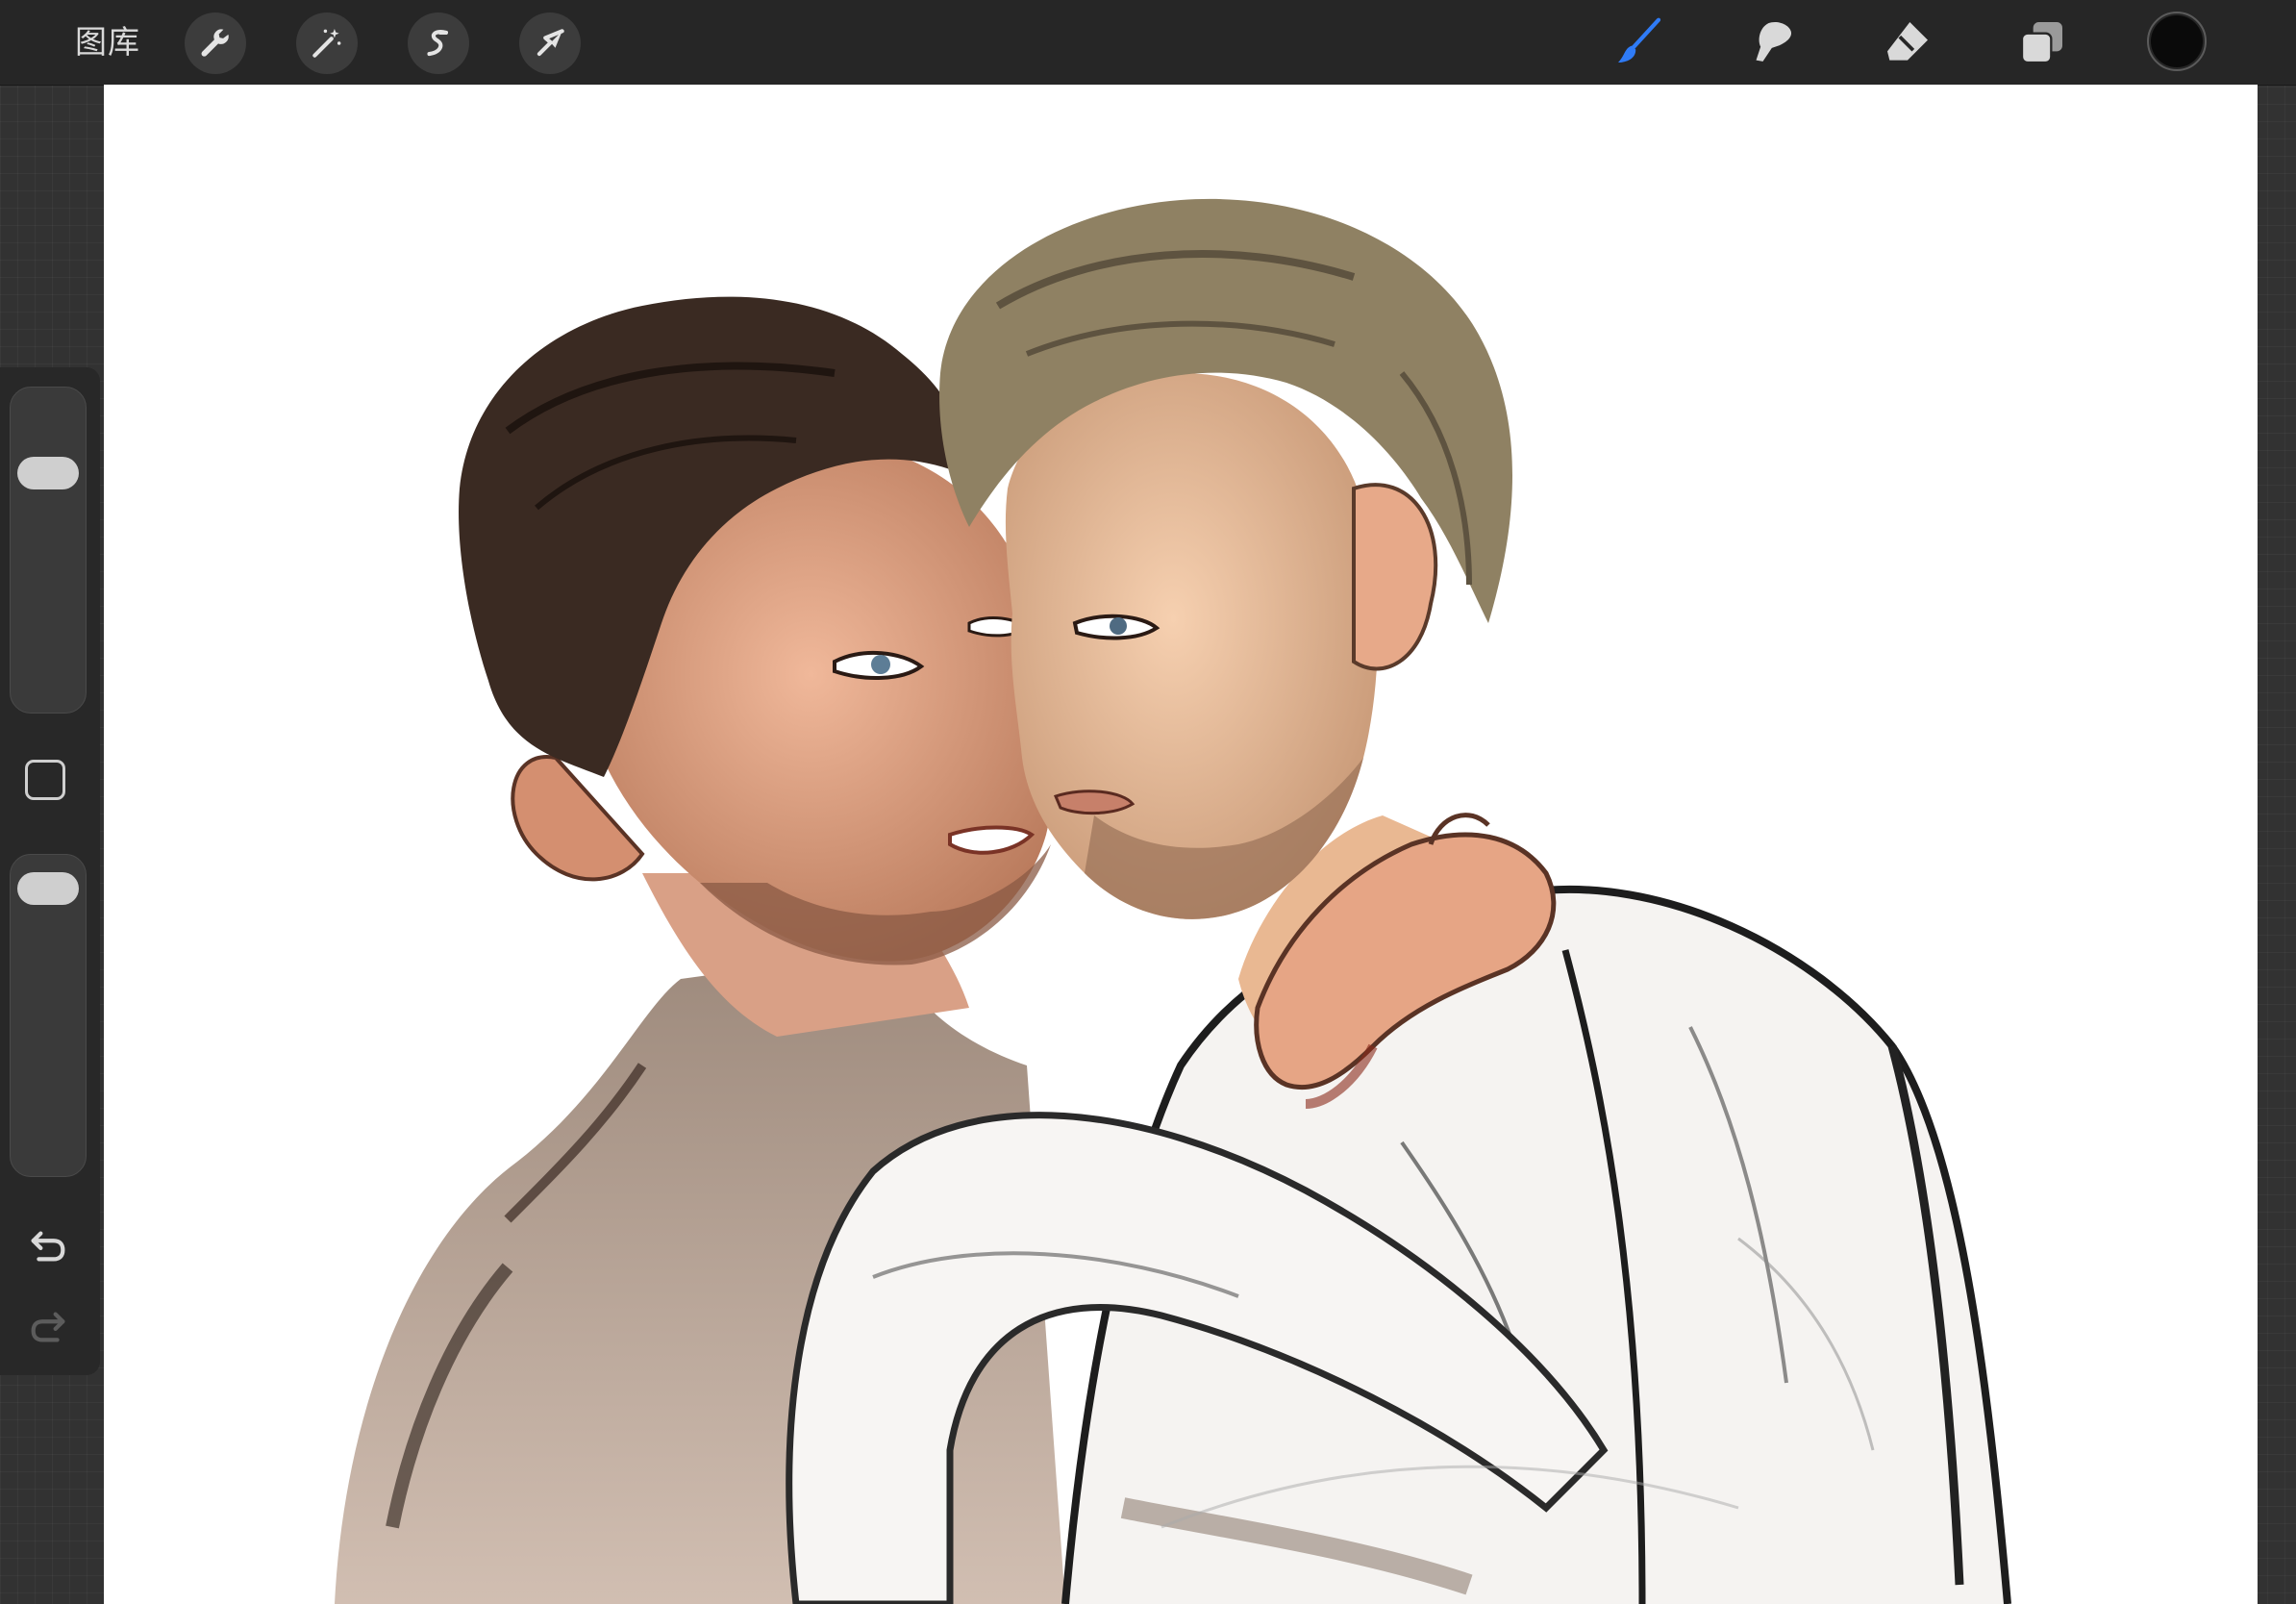 Image resolution: width=2296 pixels, height=1604 pixels. I want to click on layers-button, so click(2042, 42).